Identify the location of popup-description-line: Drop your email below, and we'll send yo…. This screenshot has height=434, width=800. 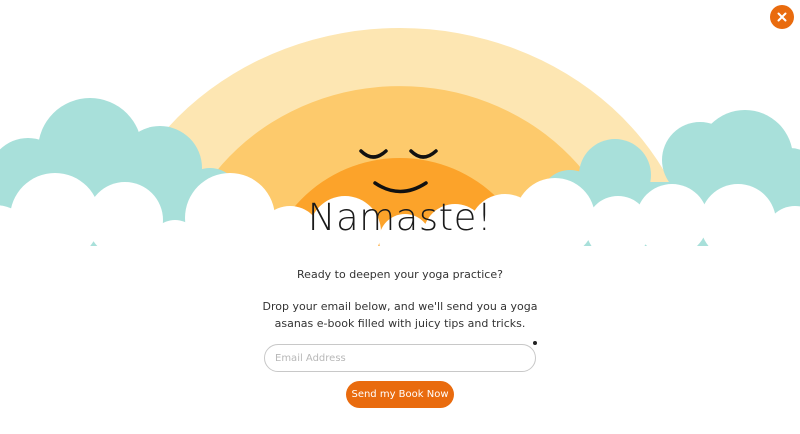
(400, 306).